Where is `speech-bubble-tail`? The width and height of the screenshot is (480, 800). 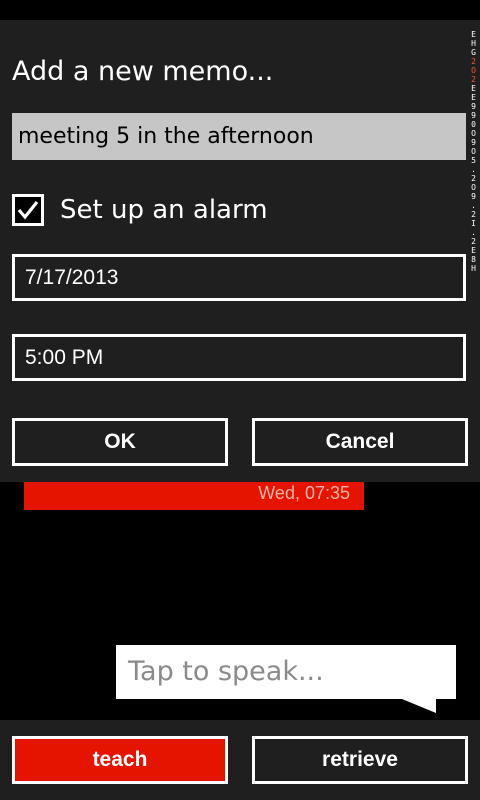 speech-bubble-tail is located at coordinates (419, 706).